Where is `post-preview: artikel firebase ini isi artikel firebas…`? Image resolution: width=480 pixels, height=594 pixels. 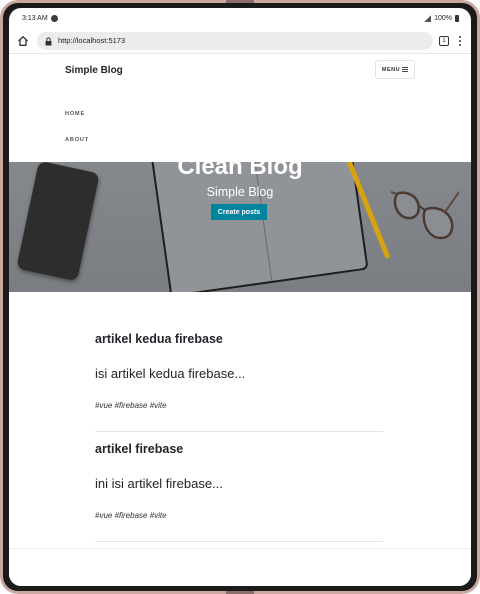 post-preview: artikel firebase ini isi artikel firebas… is located at coordinates (239, 487).